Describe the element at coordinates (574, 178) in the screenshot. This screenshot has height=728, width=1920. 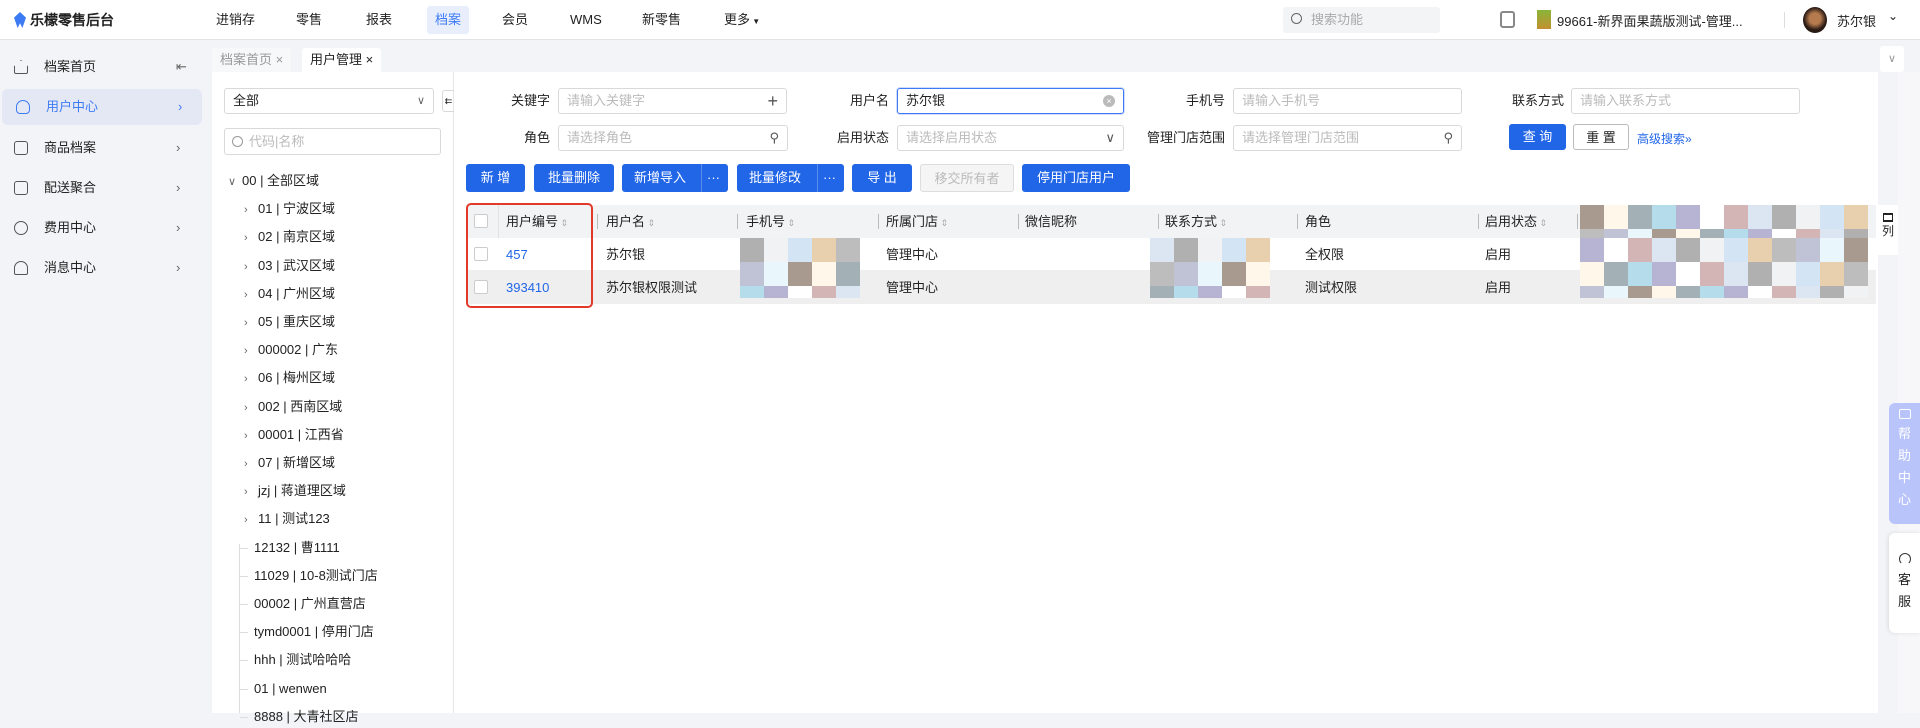
I see `batch-delete-button: 批量删除` at that location.